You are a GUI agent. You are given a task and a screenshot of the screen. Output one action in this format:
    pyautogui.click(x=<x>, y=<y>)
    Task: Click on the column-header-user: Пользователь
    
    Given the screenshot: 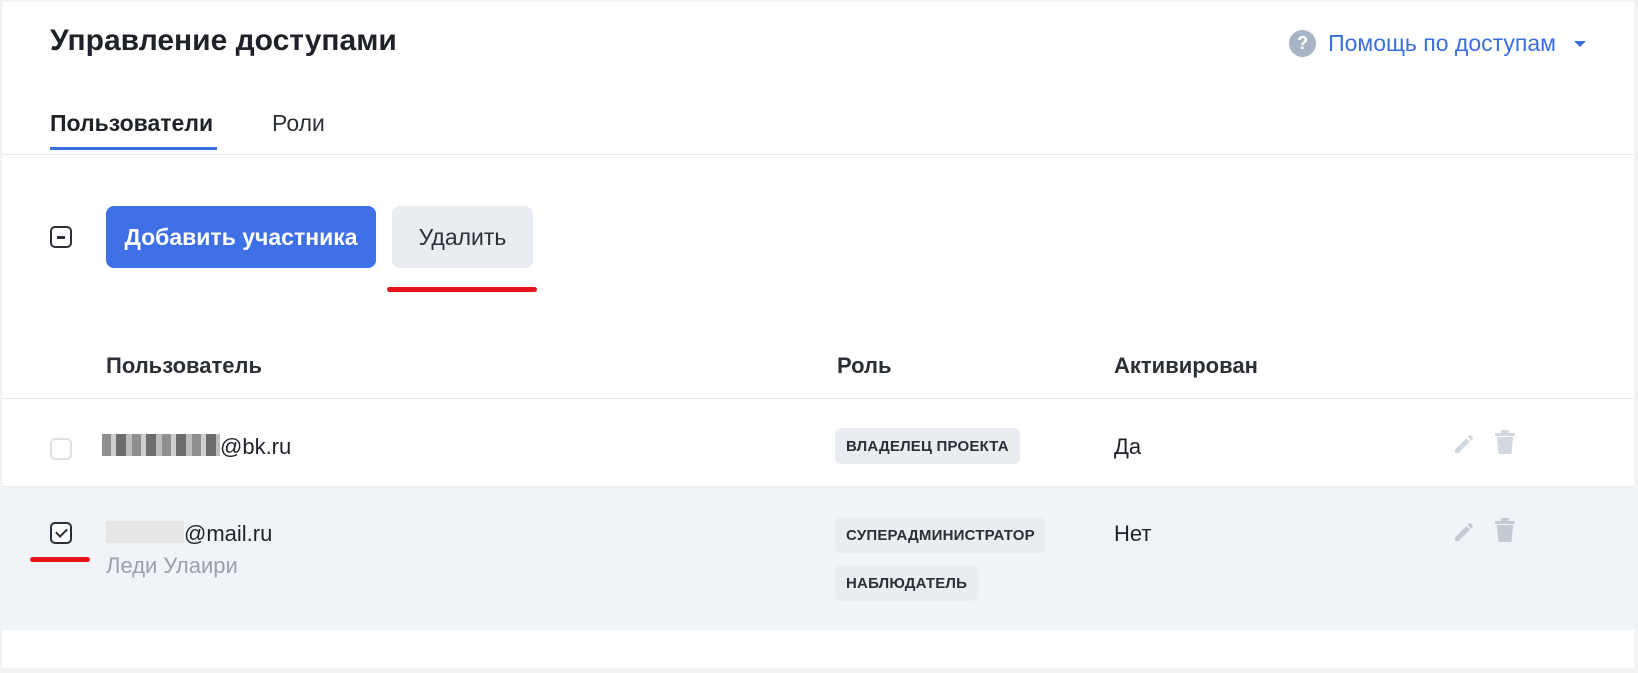 What is the action you would take?
    pyautogui.click(x=184, y=365)
    